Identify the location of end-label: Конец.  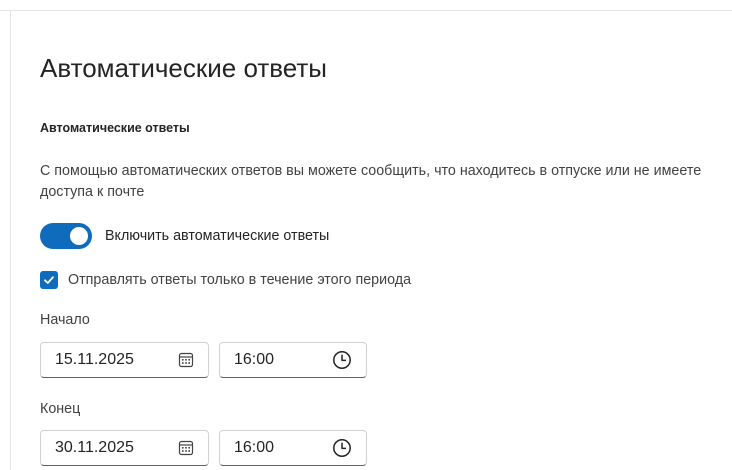
(60, 409).